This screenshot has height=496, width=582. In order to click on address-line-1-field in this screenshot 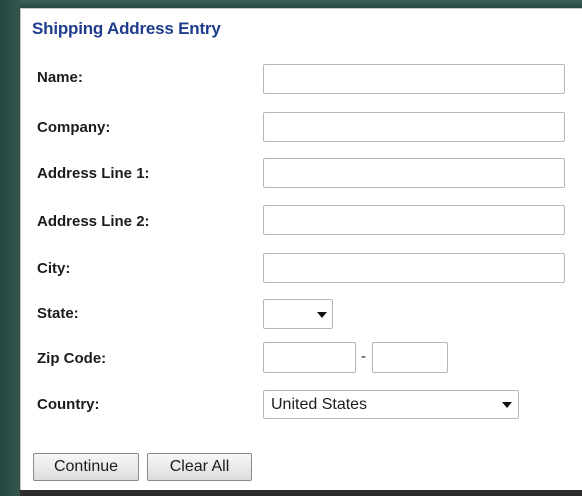, I will do `click(414, 173)`.